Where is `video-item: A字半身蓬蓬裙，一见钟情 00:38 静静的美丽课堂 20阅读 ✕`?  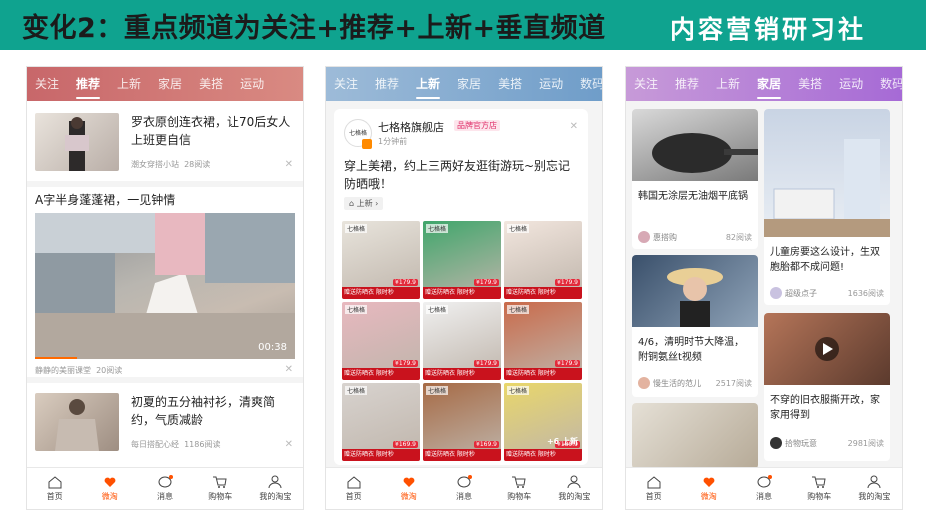 video-item: A字半身蓬蓬裙，一见钟情 00:38 静静的美丽课堂 20阅读 ✕ is located at coordinates (165, 282).